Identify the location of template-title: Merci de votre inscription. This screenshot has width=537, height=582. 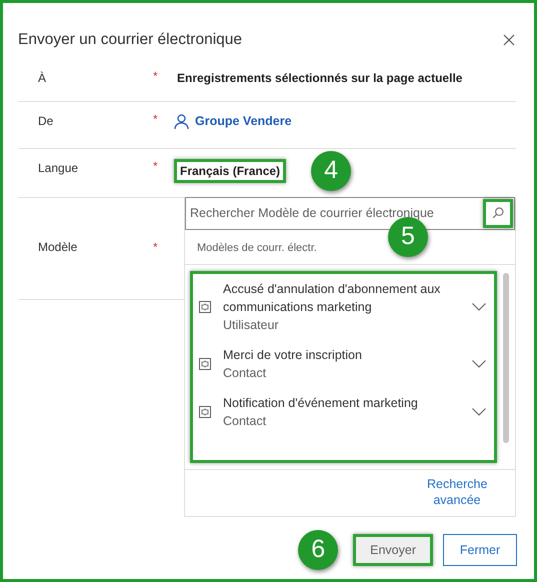
(293, 355).